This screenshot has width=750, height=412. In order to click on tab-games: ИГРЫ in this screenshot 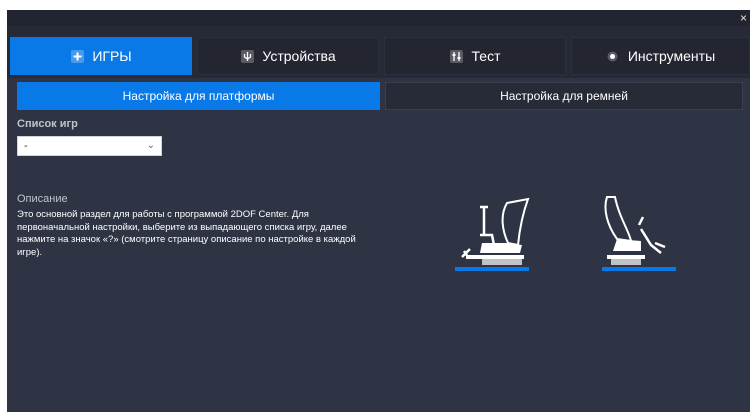, I will do `click(101, 56)`.